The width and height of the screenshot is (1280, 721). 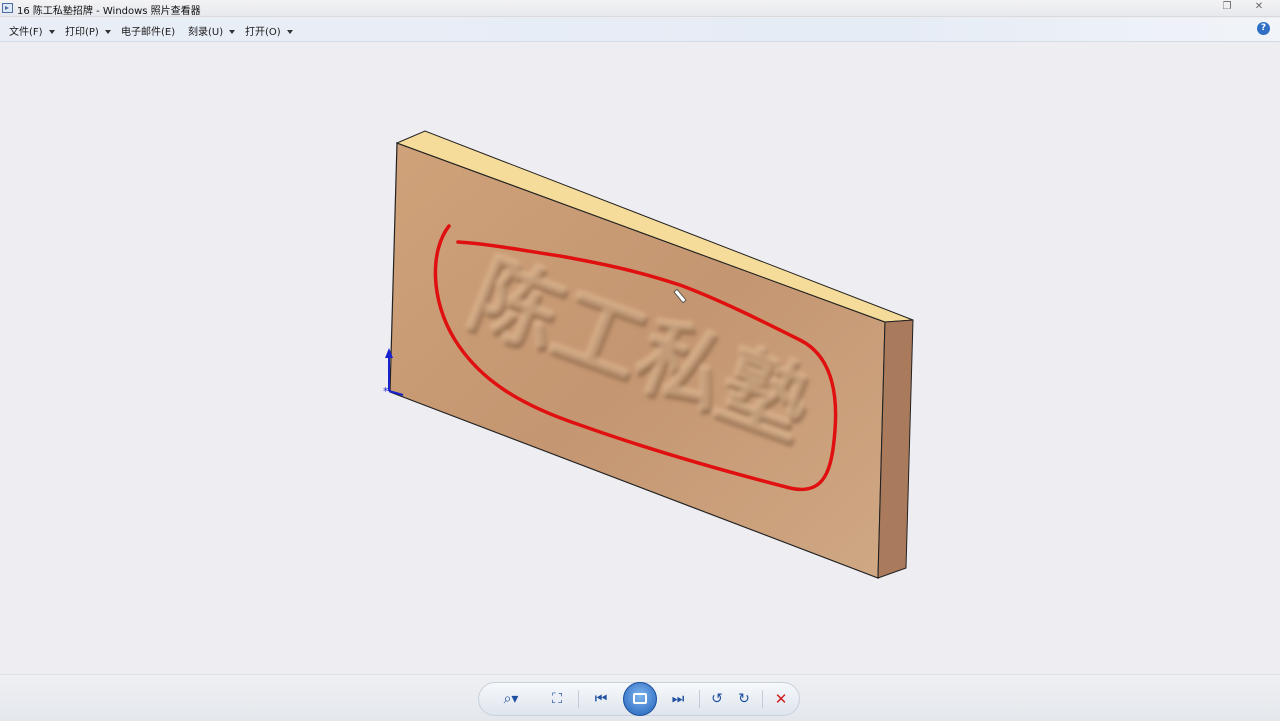 I want to click on zoom-button: ⌕▾, so click(x=511, y=699).